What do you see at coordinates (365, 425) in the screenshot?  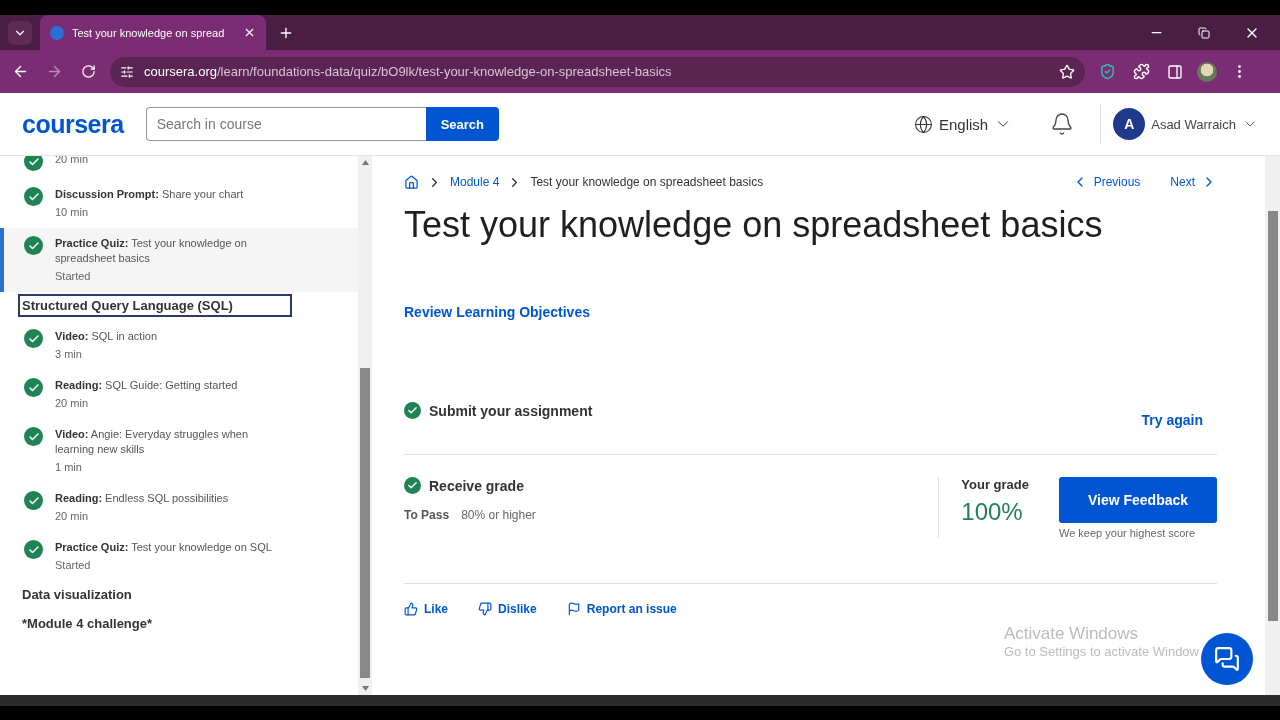 I see `sidebar-scrollbar` at bounding box center [365, 425].